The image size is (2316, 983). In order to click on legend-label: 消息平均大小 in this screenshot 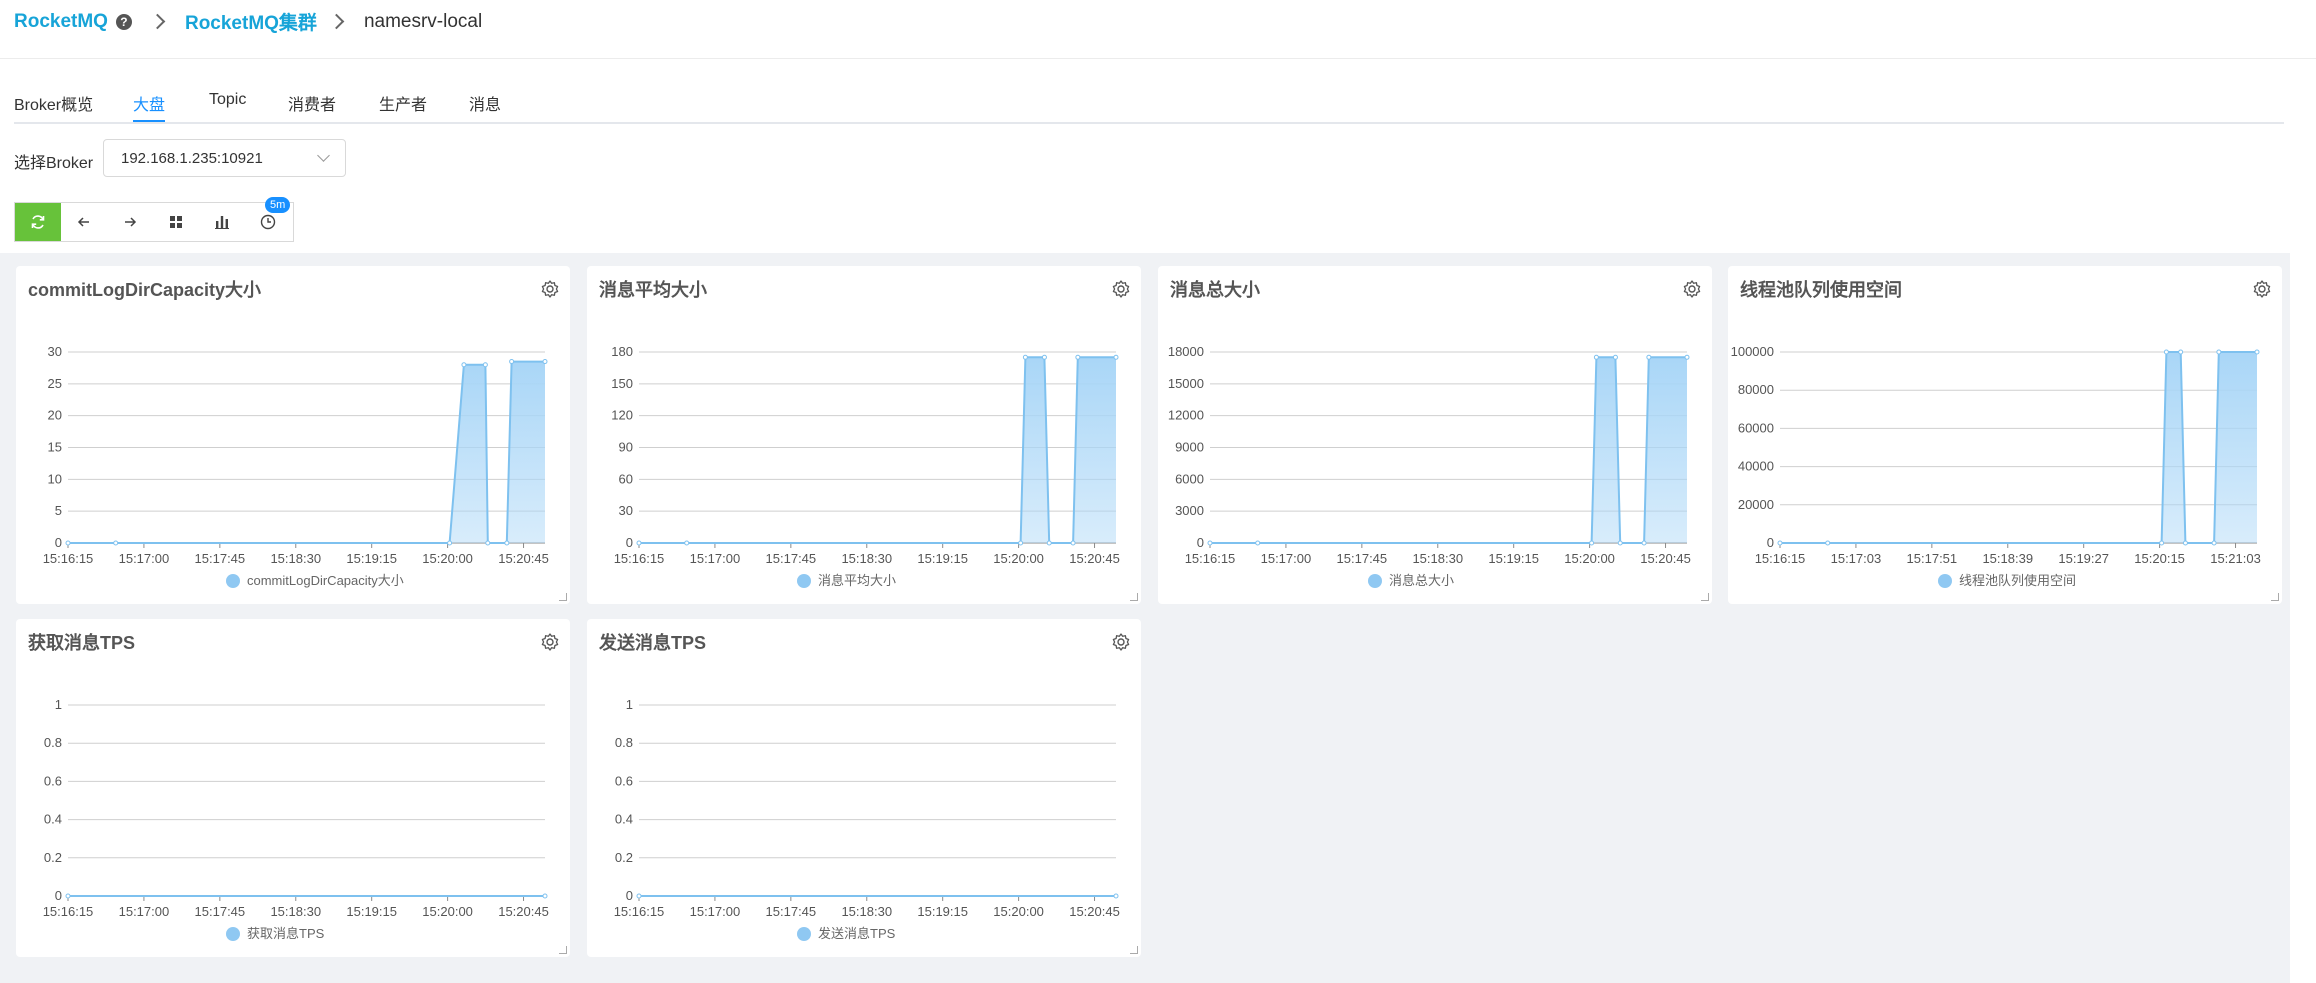, I will do `click(857, 580)`.